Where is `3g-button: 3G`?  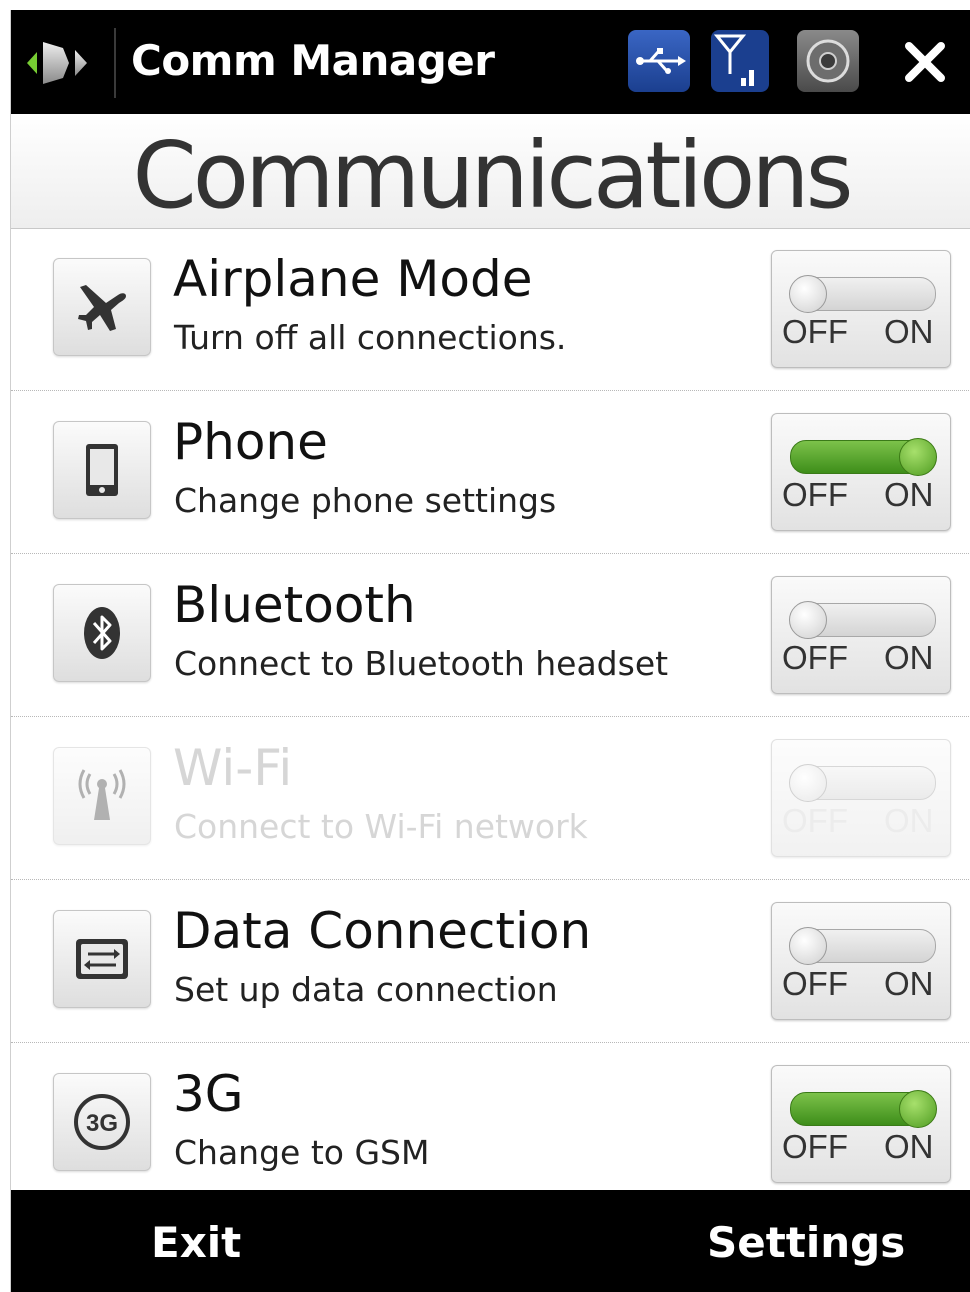 3g-button: 3G is located at coordinates (102, 1122).